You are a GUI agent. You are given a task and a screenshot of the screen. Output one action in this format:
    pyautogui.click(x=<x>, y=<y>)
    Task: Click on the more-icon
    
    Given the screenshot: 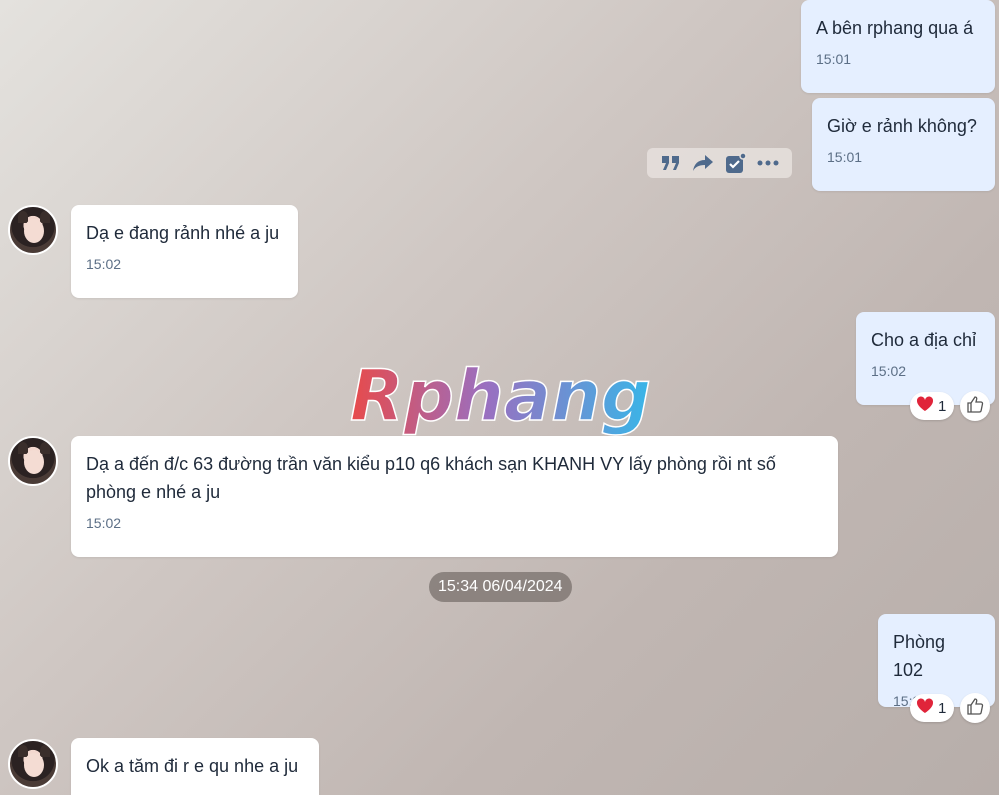 What is the action you would take?
    pyautogui.click(x=768, y=163)
    